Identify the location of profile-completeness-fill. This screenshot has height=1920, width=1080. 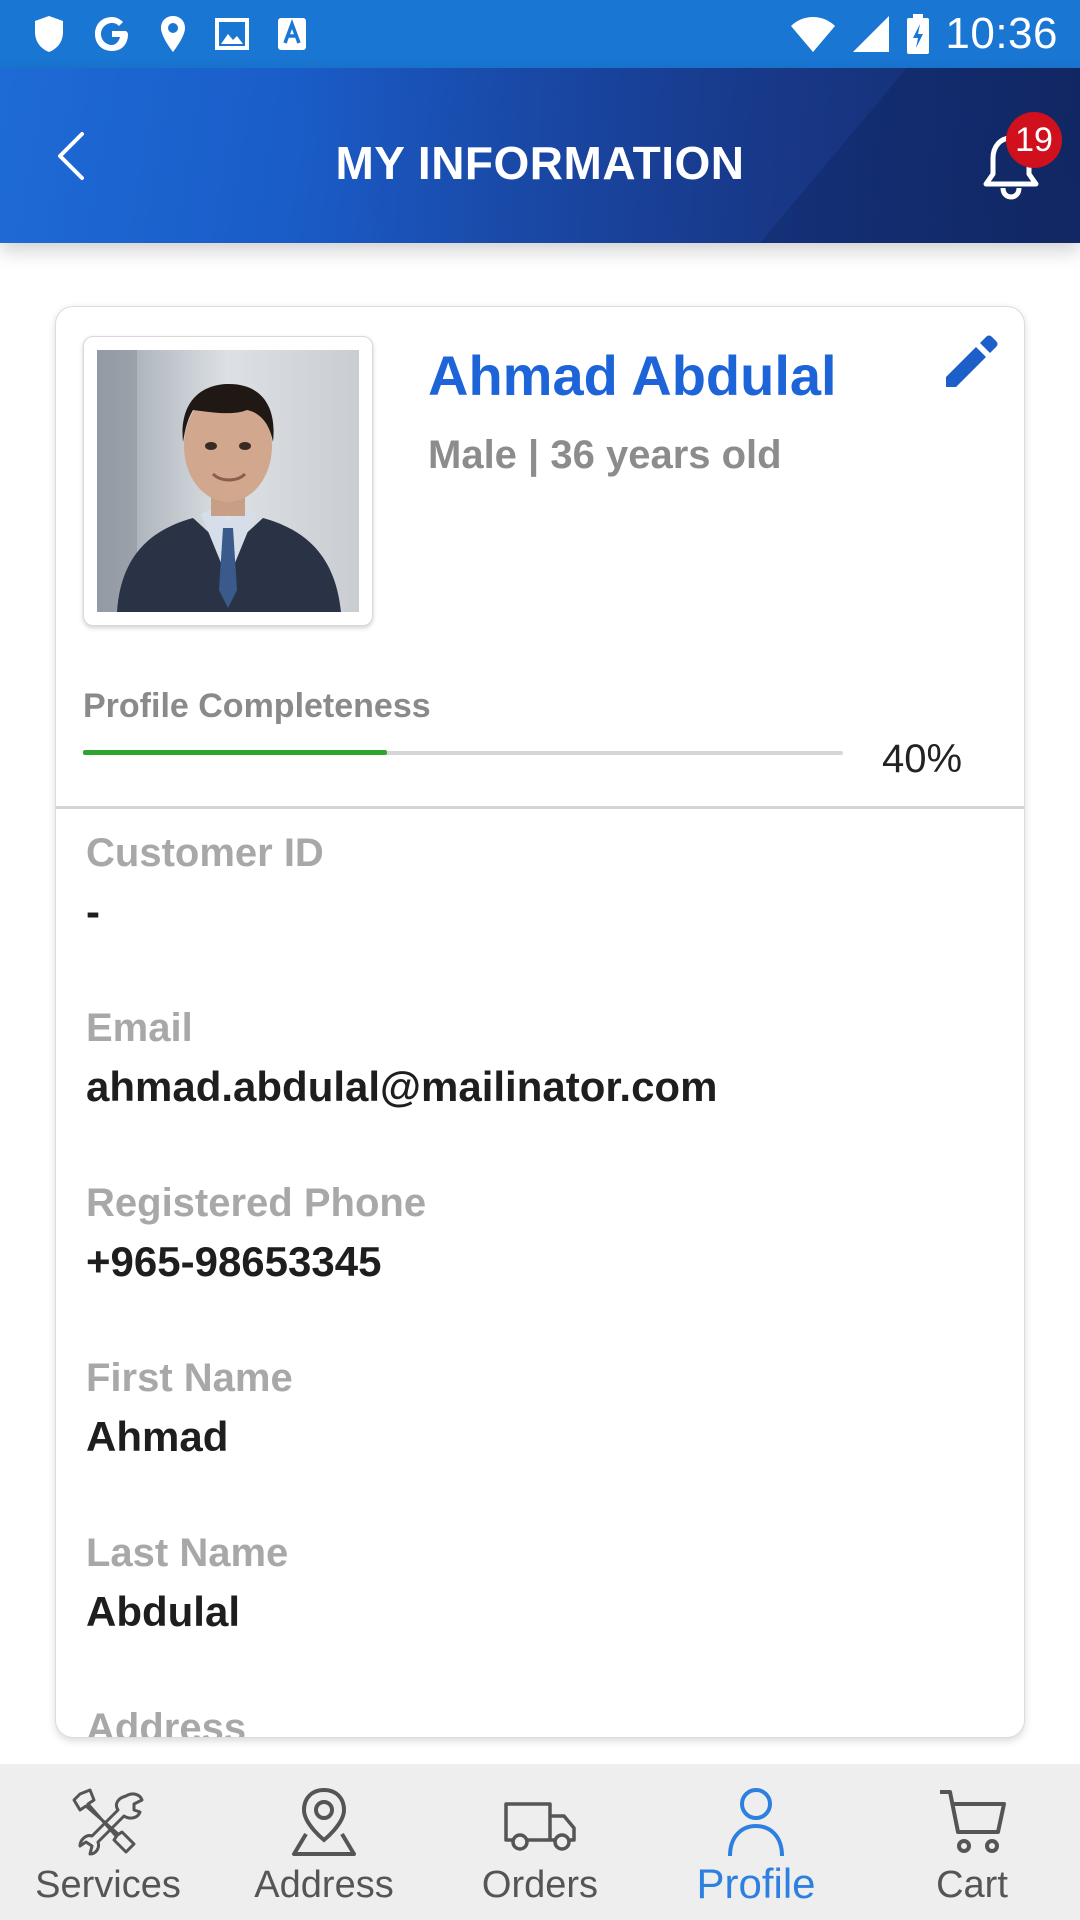
(235, 752).